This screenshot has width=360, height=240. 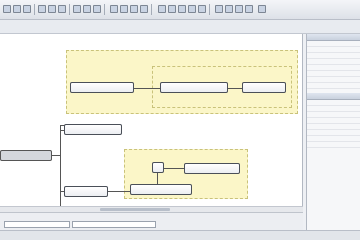 What do you see at coordinates (158, 167) in the screenshot?
I see `sequence-compositor` at bounding box center [158, 167].